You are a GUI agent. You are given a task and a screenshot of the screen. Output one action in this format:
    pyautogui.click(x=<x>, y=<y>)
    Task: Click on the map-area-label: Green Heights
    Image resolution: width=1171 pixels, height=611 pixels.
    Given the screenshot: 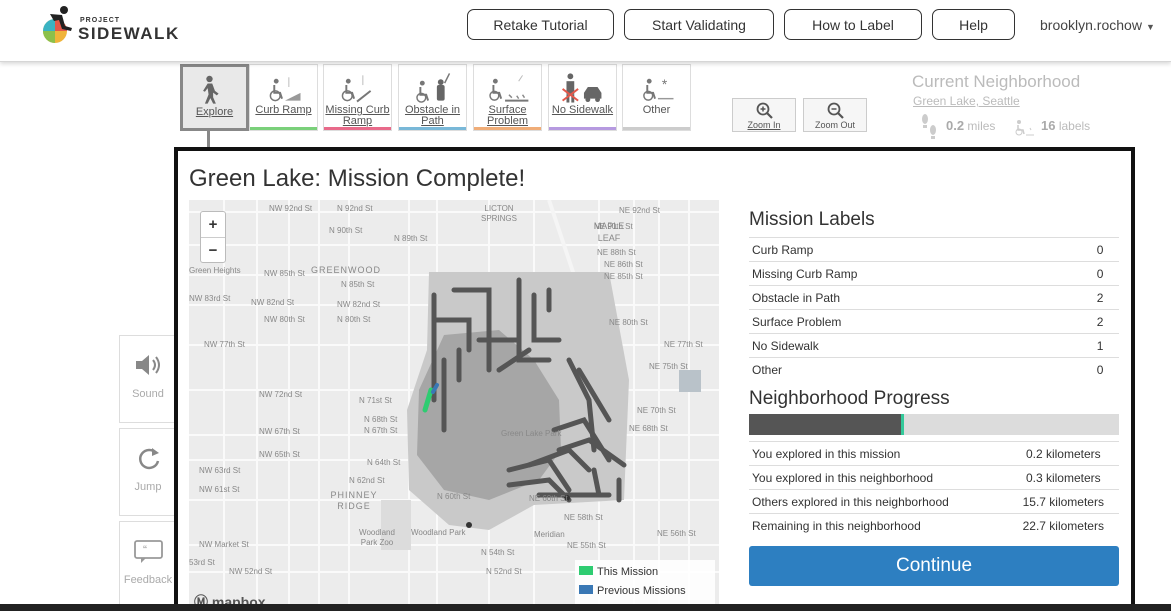 What is the action you would take?
    pyautogui.click(x=215, y=270)
    